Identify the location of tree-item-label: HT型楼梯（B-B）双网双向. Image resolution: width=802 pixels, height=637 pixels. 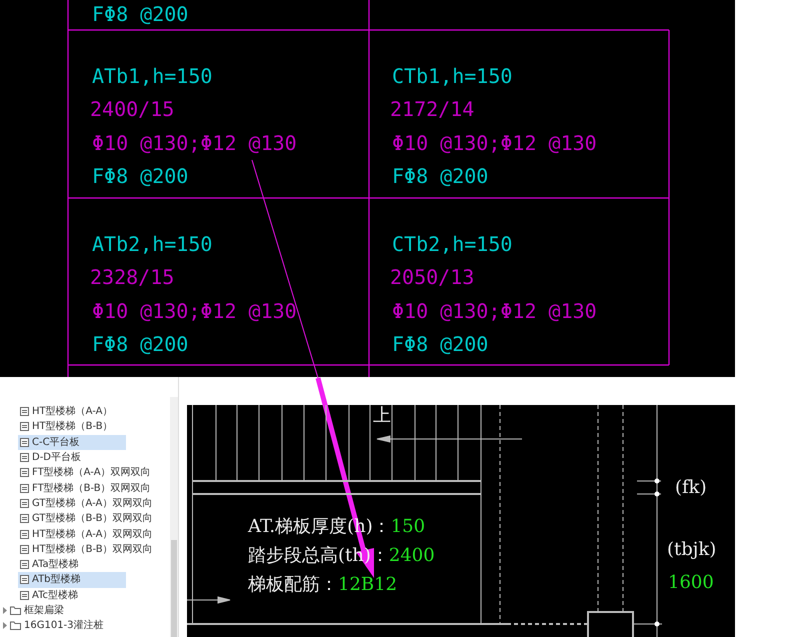
(92, 549).